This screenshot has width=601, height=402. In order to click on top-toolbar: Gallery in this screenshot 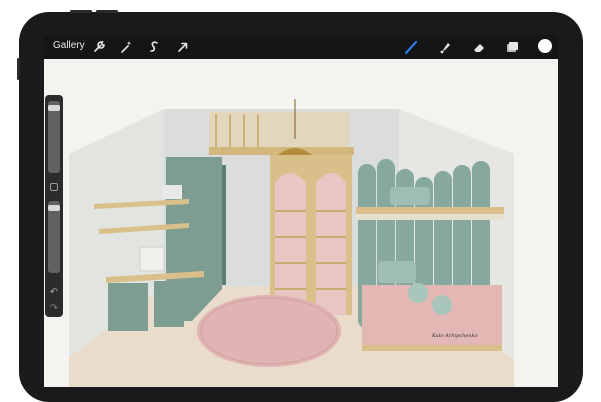, I will do `click(301, 47)`.